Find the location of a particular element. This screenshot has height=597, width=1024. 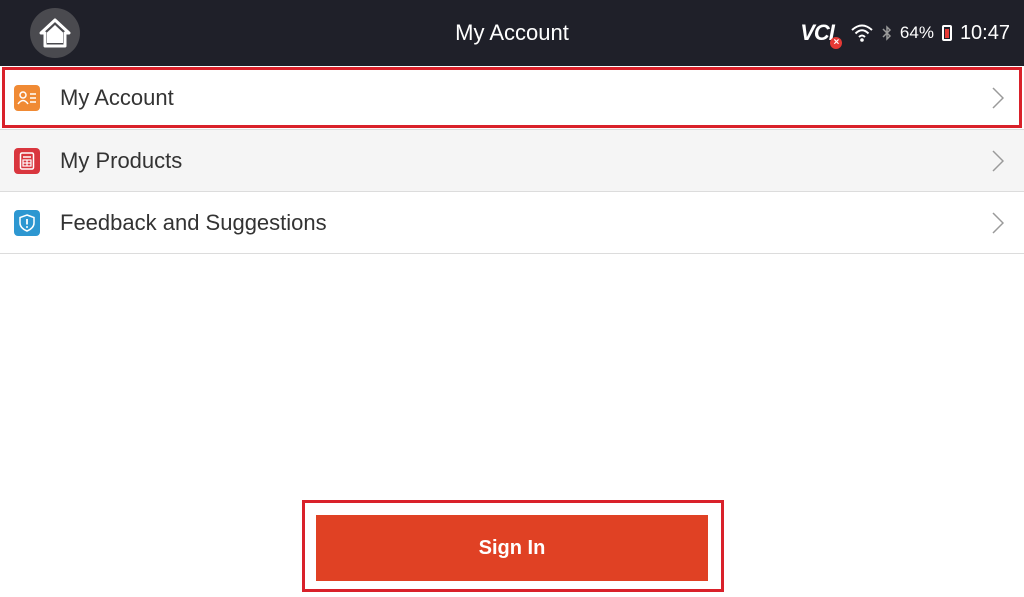

menu-item-label: My Products is located at coordinates (121, 160).